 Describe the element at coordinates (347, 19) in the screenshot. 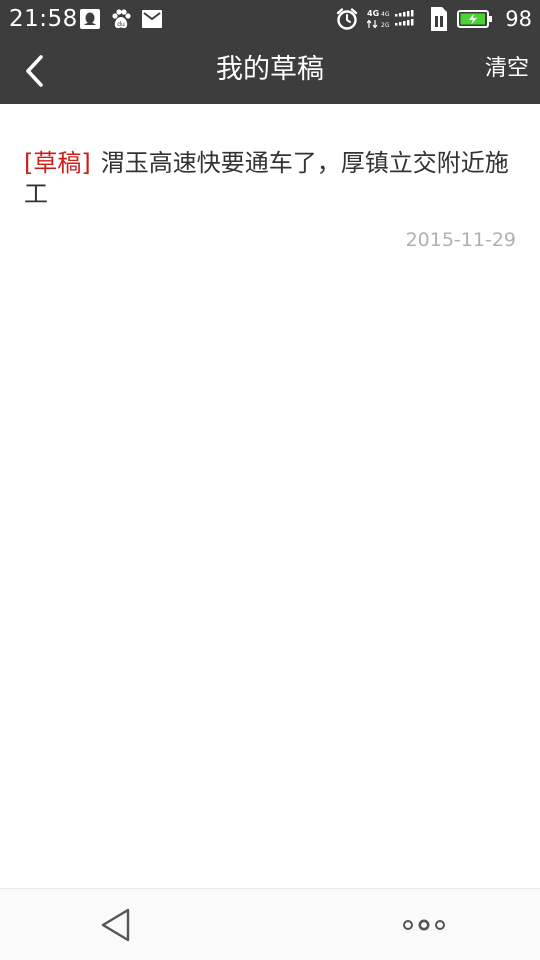

I see `alarm-icon` at that location.